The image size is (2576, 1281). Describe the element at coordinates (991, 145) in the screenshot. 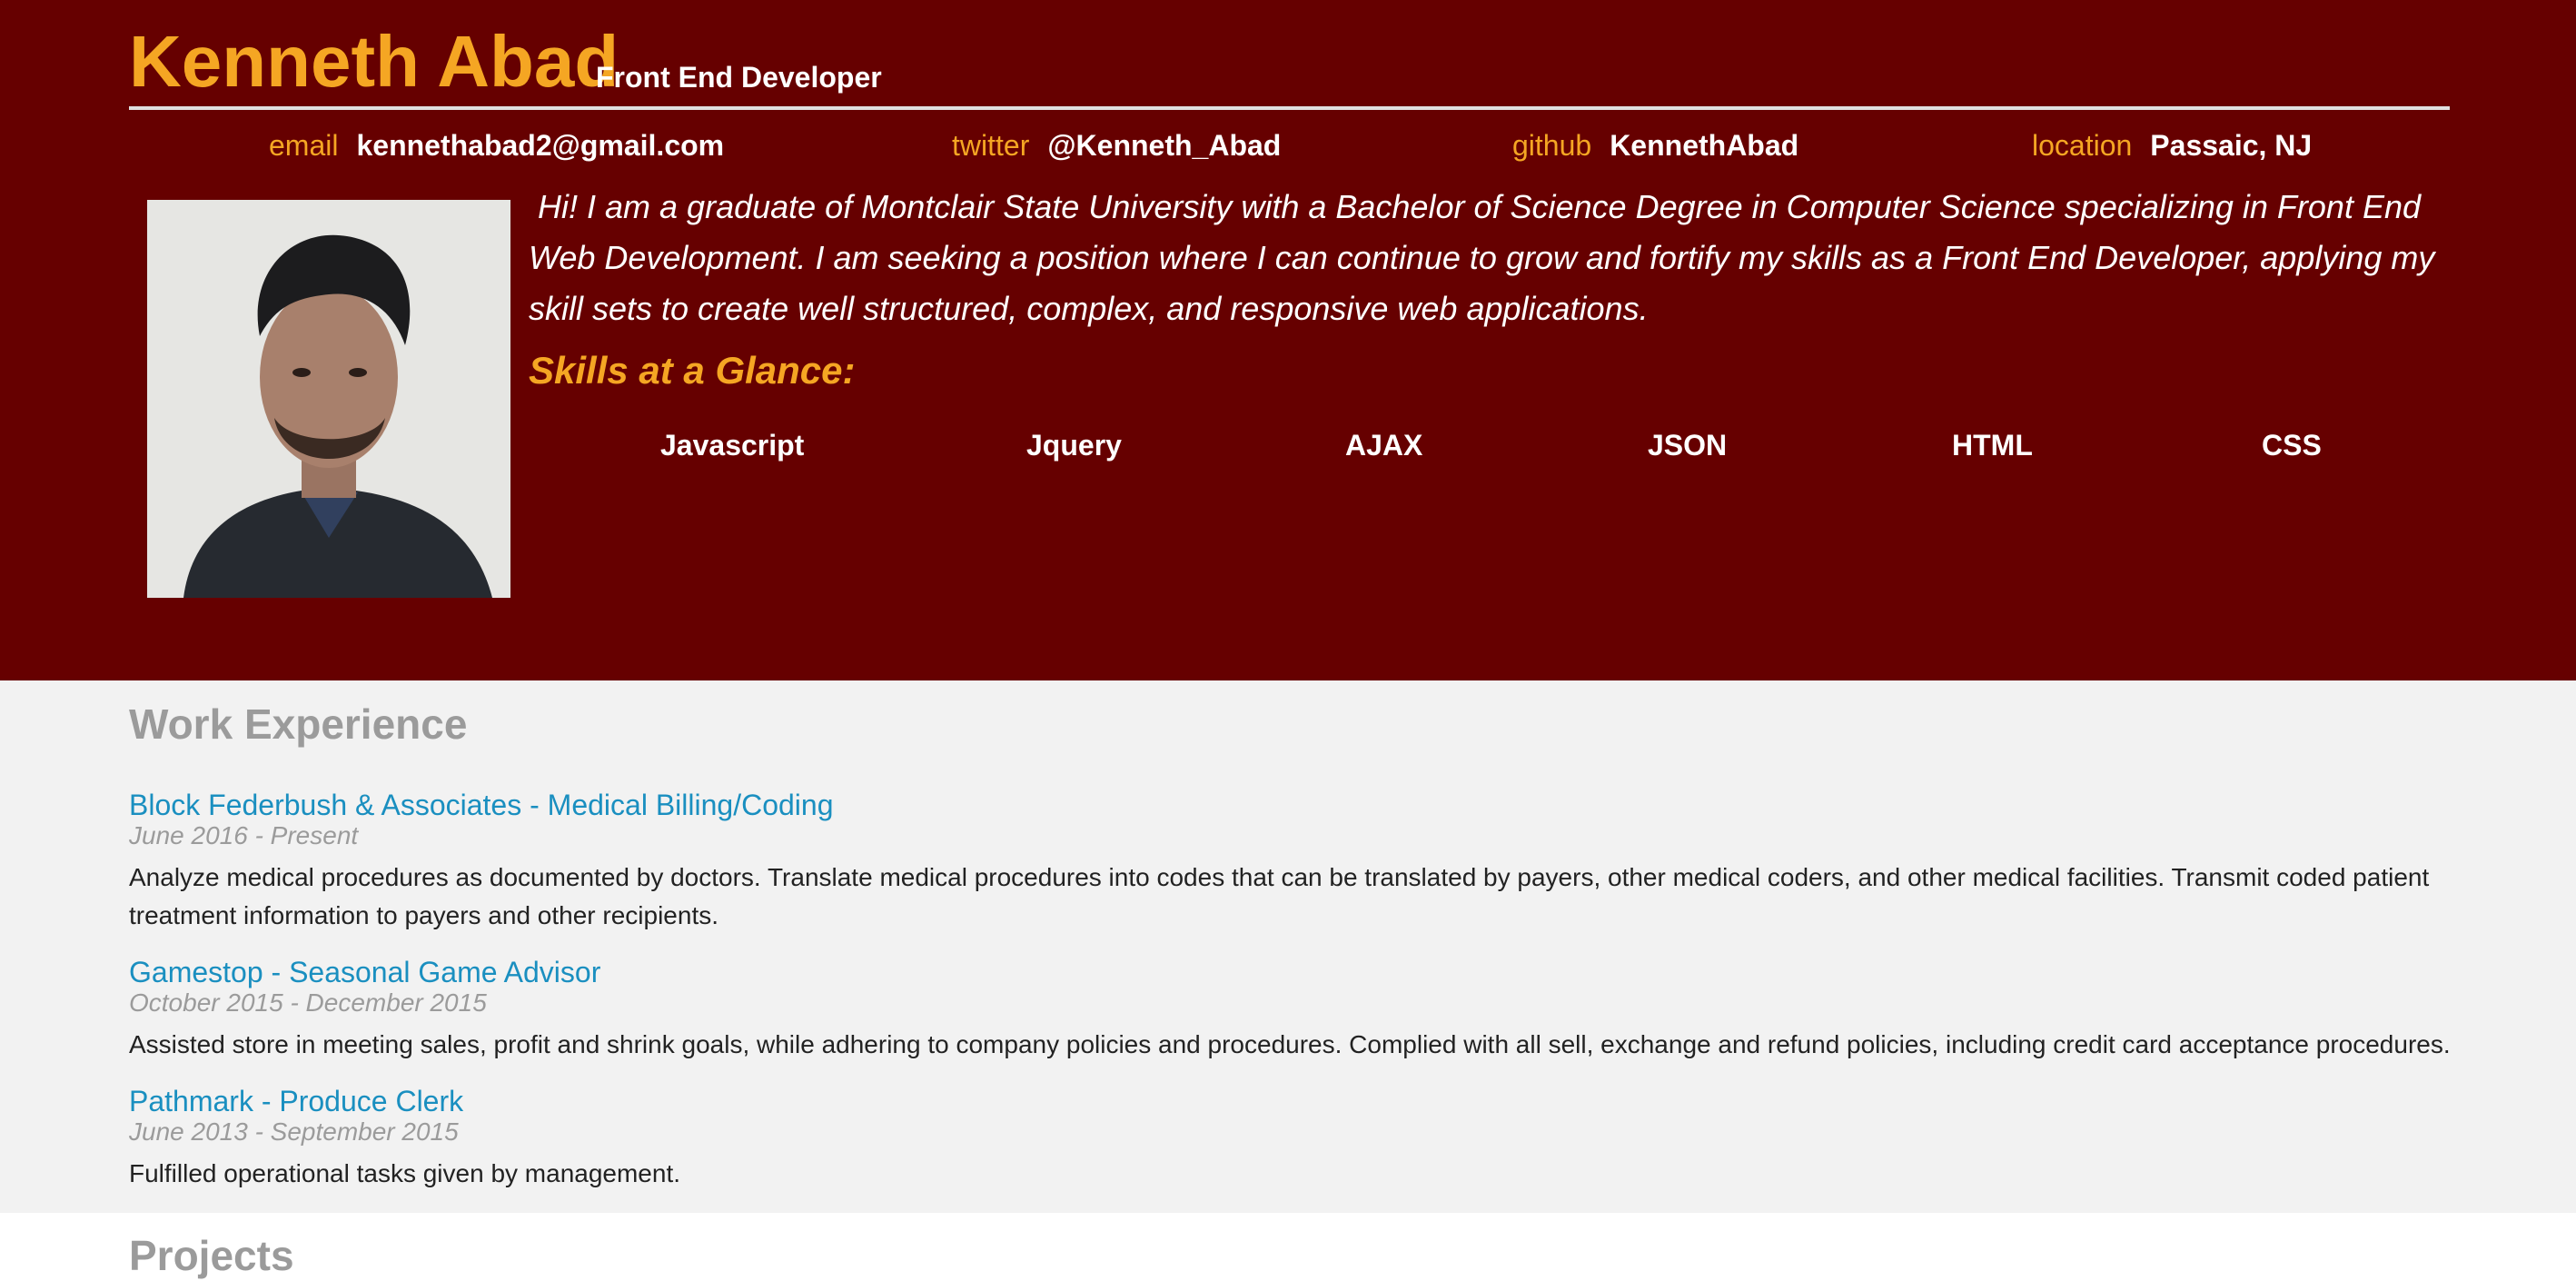

I see `contact-twitter-label: twitter` at that location.